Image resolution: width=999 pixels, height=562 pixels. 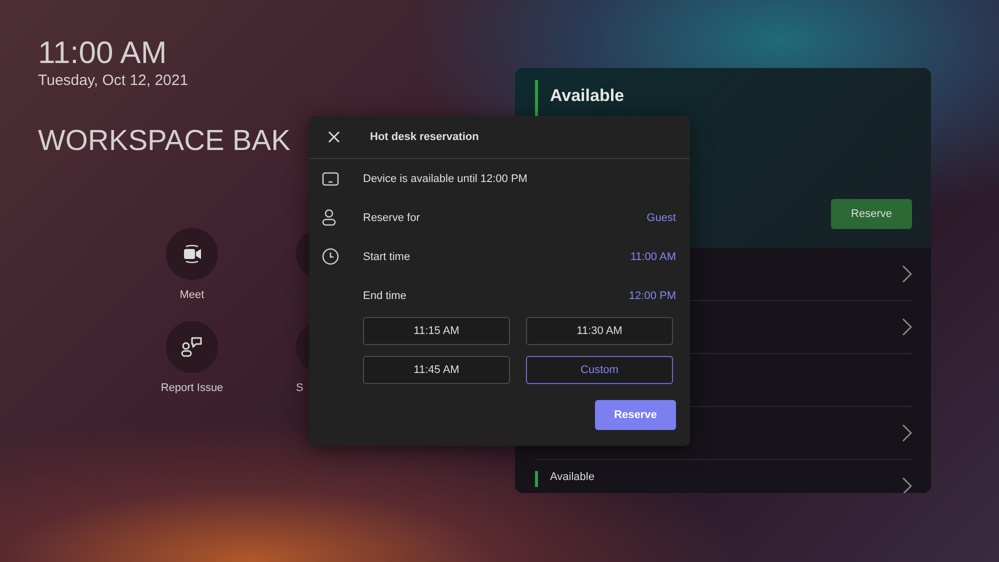 What do you see at coordinates (599, 370) in the screenshot?
I see `time-option-button: Custom` at bounding box center [599, 370].